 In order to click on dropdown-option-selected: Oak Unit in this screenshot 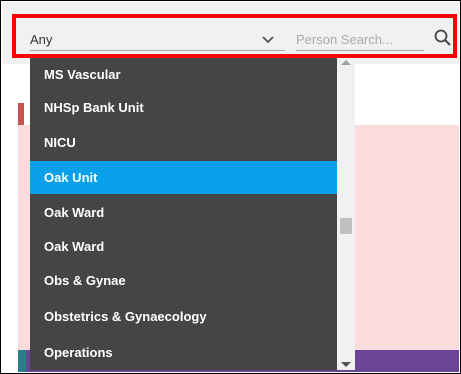, I will do `click(183, 177)`.